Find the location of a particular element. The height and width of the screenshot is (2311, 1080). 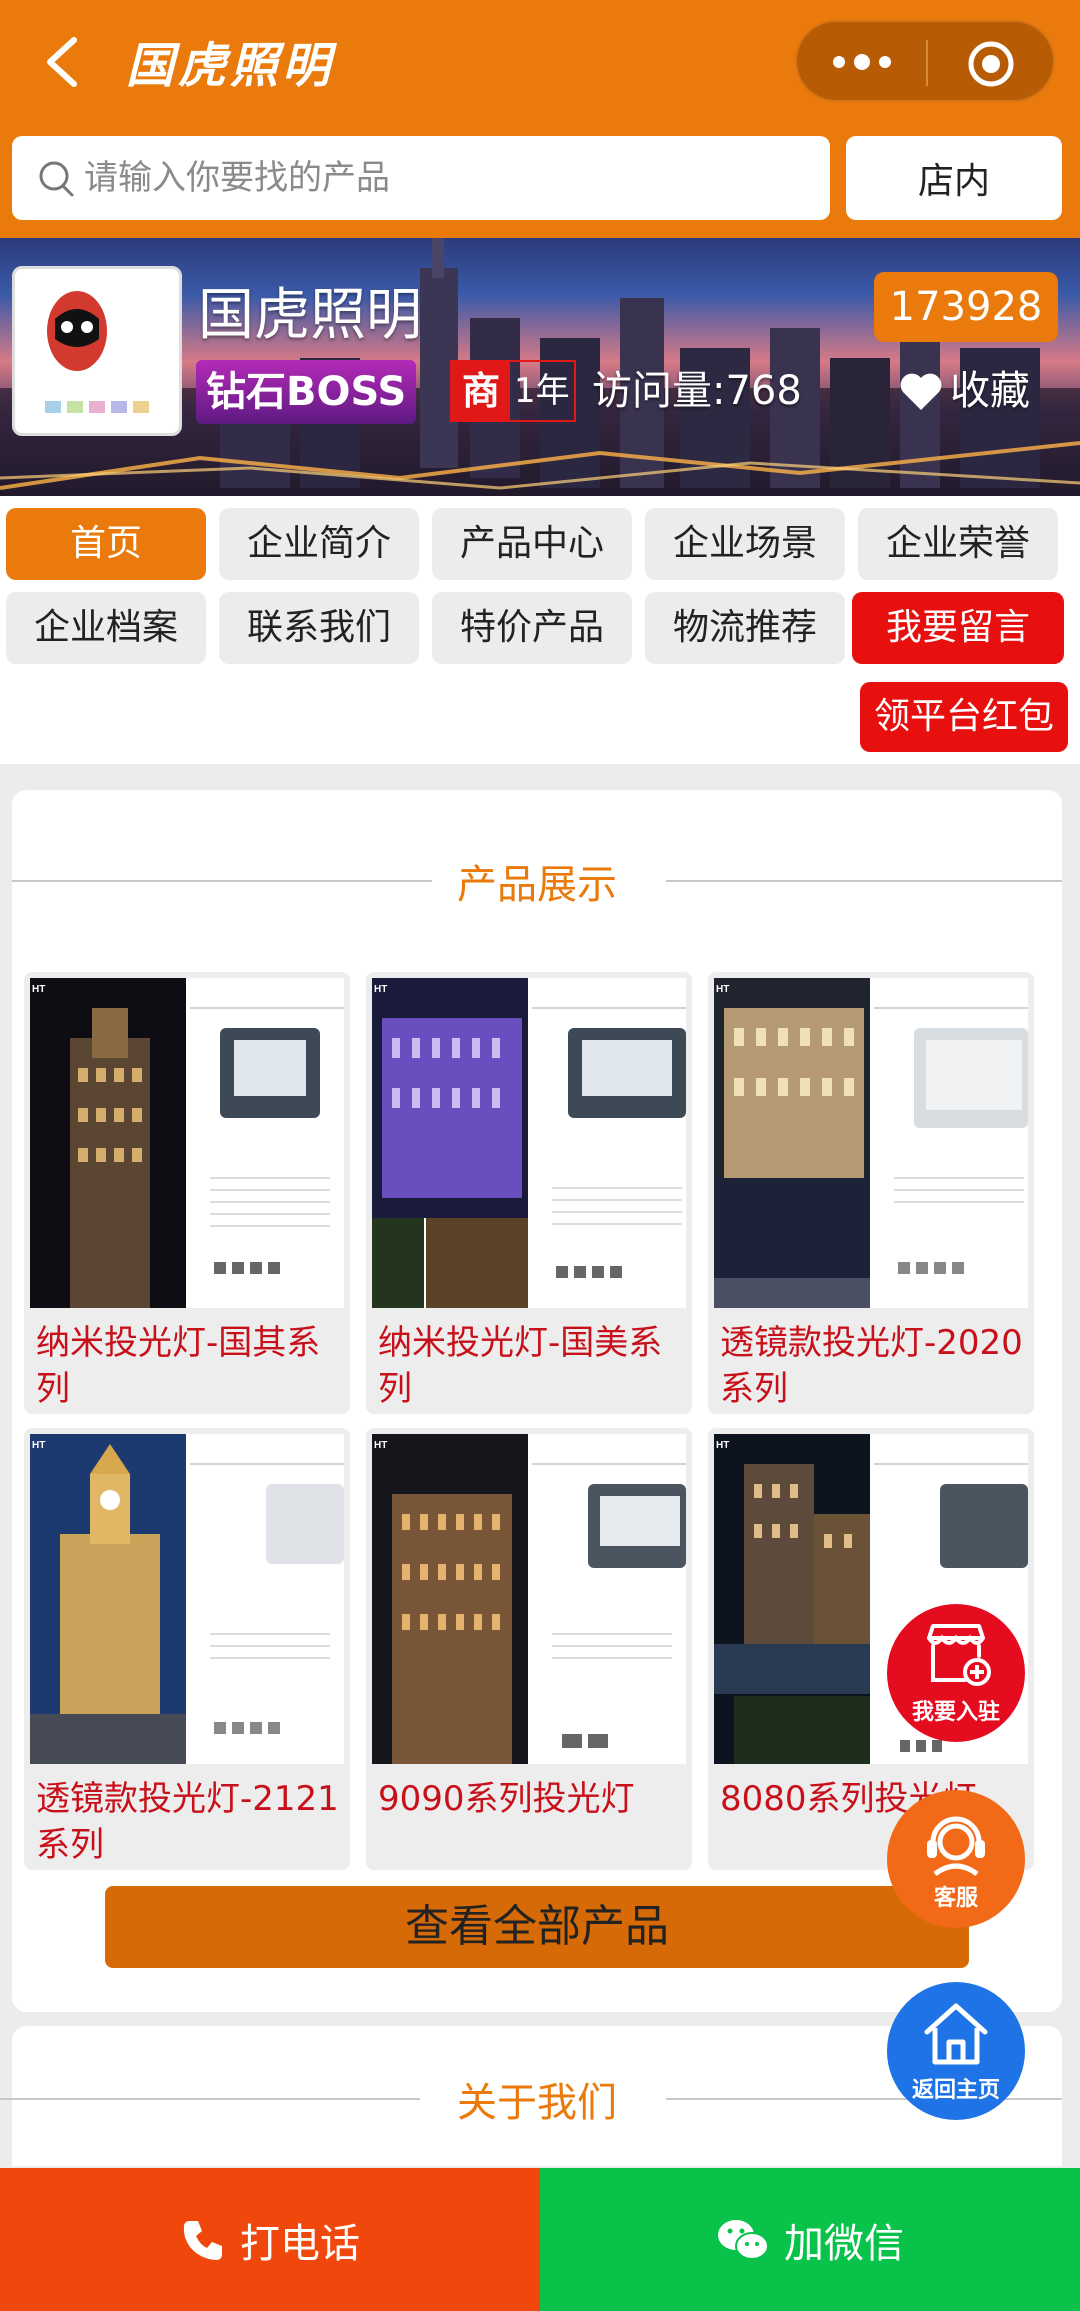

top-bar: 国虎照明 店内 is located at coordinates (540, 119).